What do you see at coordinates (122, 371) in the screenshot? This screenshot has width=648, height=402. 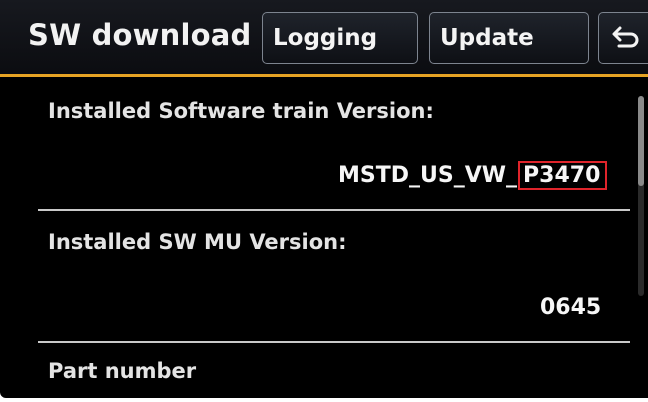 I see `part-number-label: Part number` at bounding box center [122, 371].